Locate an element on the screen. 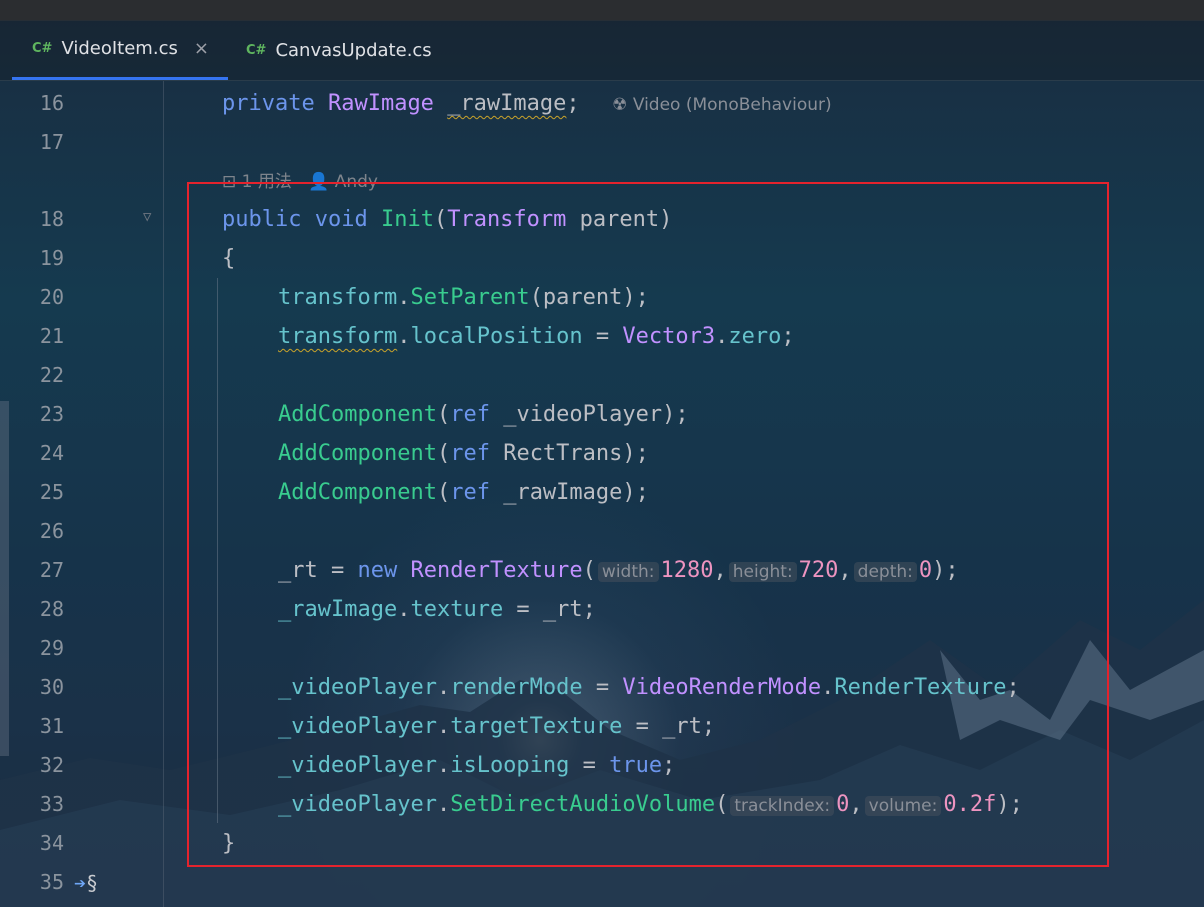  line-number: 33 is located at coordinates (51, 804).